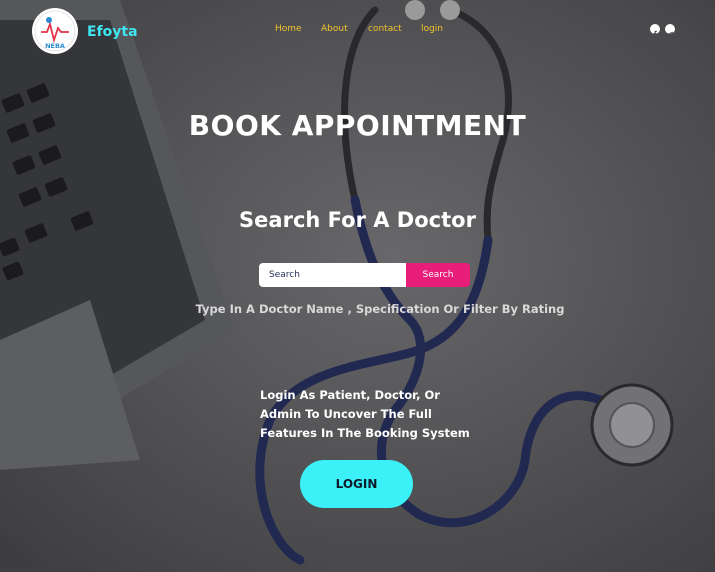 The height and width of the screenshot is (572, 715). Describe the element at coordinates (55, 46) in the screenshot. I see `svg-text: NEBA` at that location.